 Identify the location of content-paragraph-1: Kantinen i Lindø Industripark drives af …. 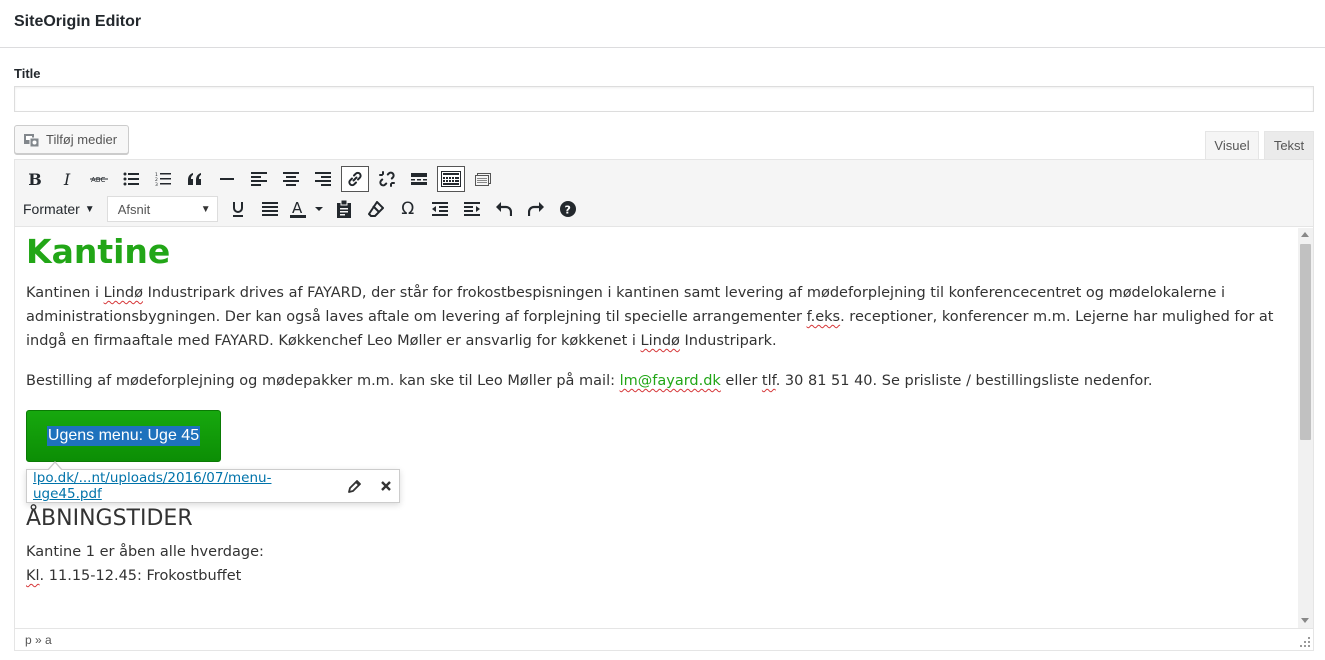
(650, 317).